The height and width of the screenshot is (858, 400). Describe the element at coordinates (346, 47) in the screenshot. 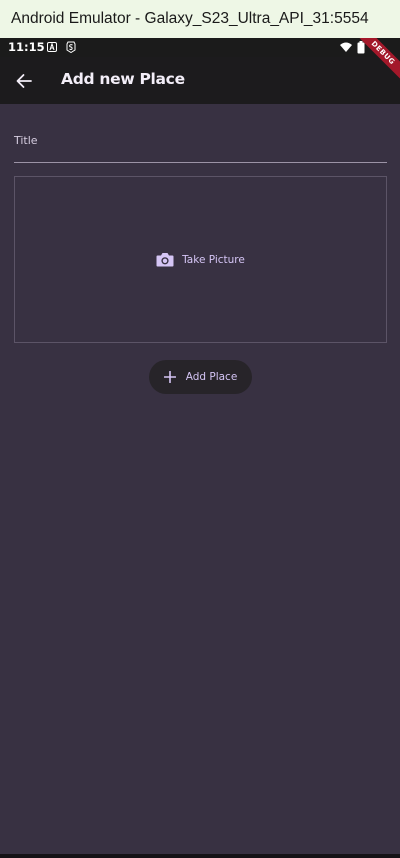

I see `wifi-icon` at that location.